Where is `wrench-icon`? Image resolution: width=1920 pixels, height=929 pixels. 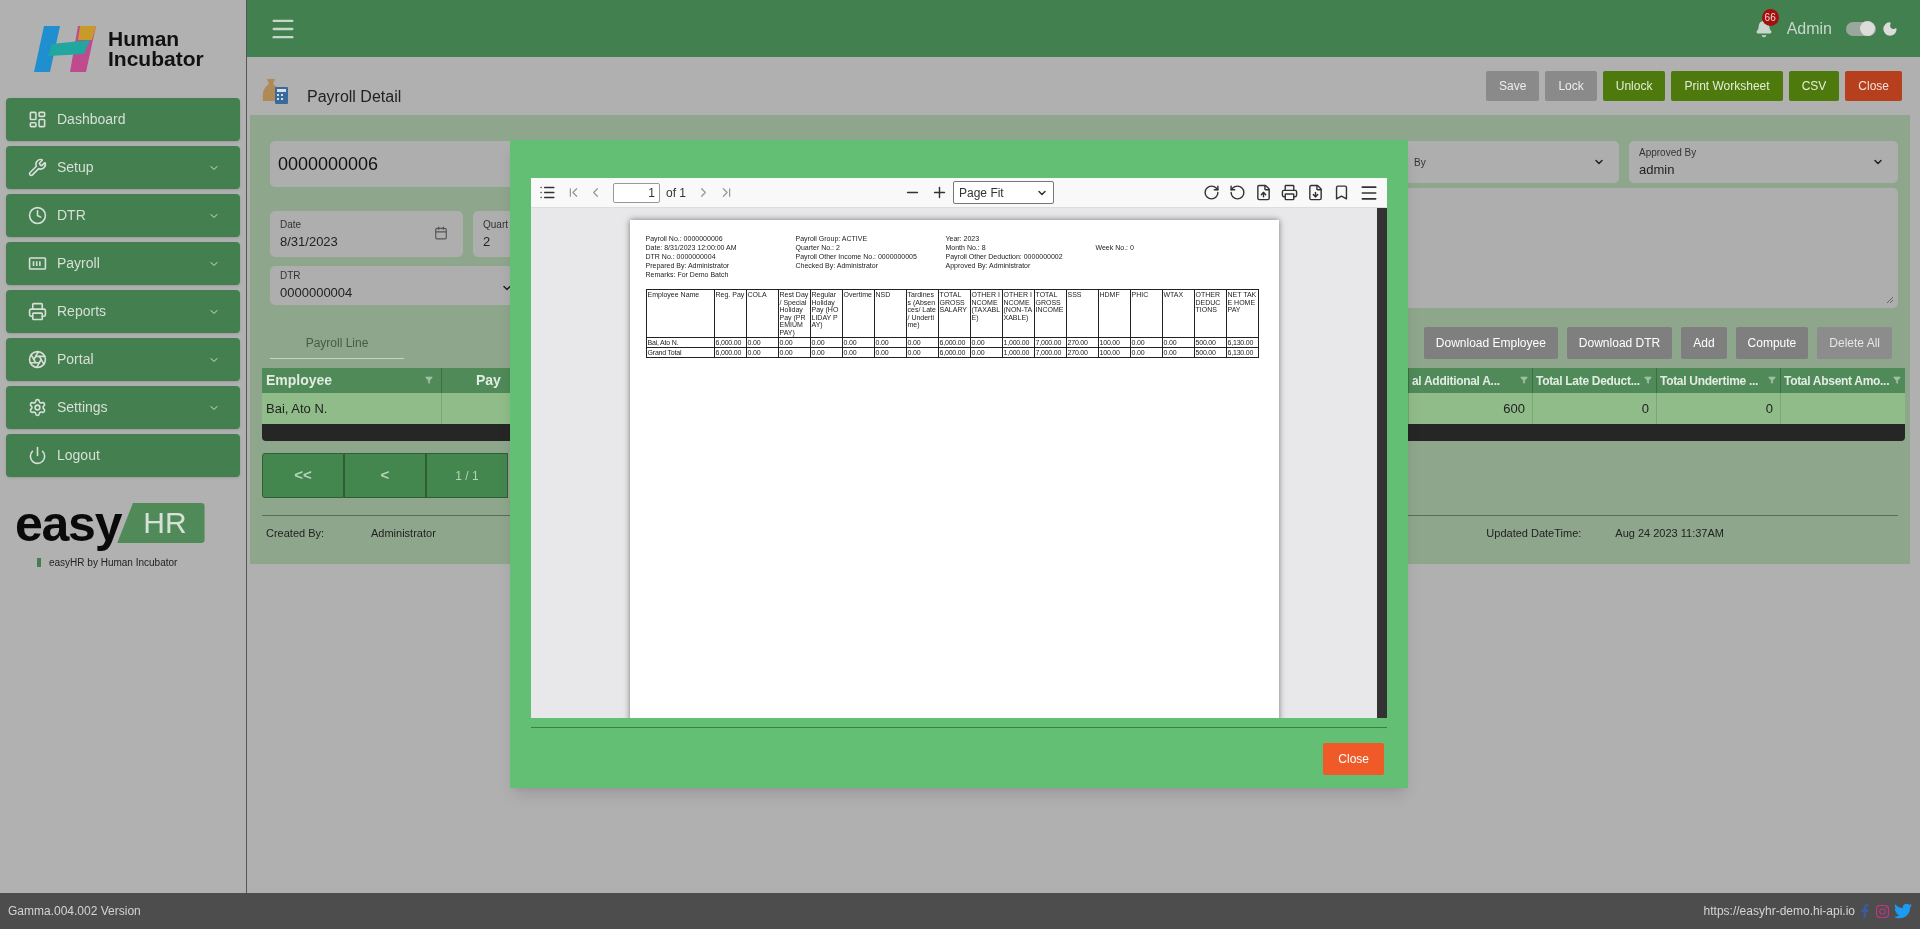
wrench-icon is located at coordinates (37, 167).